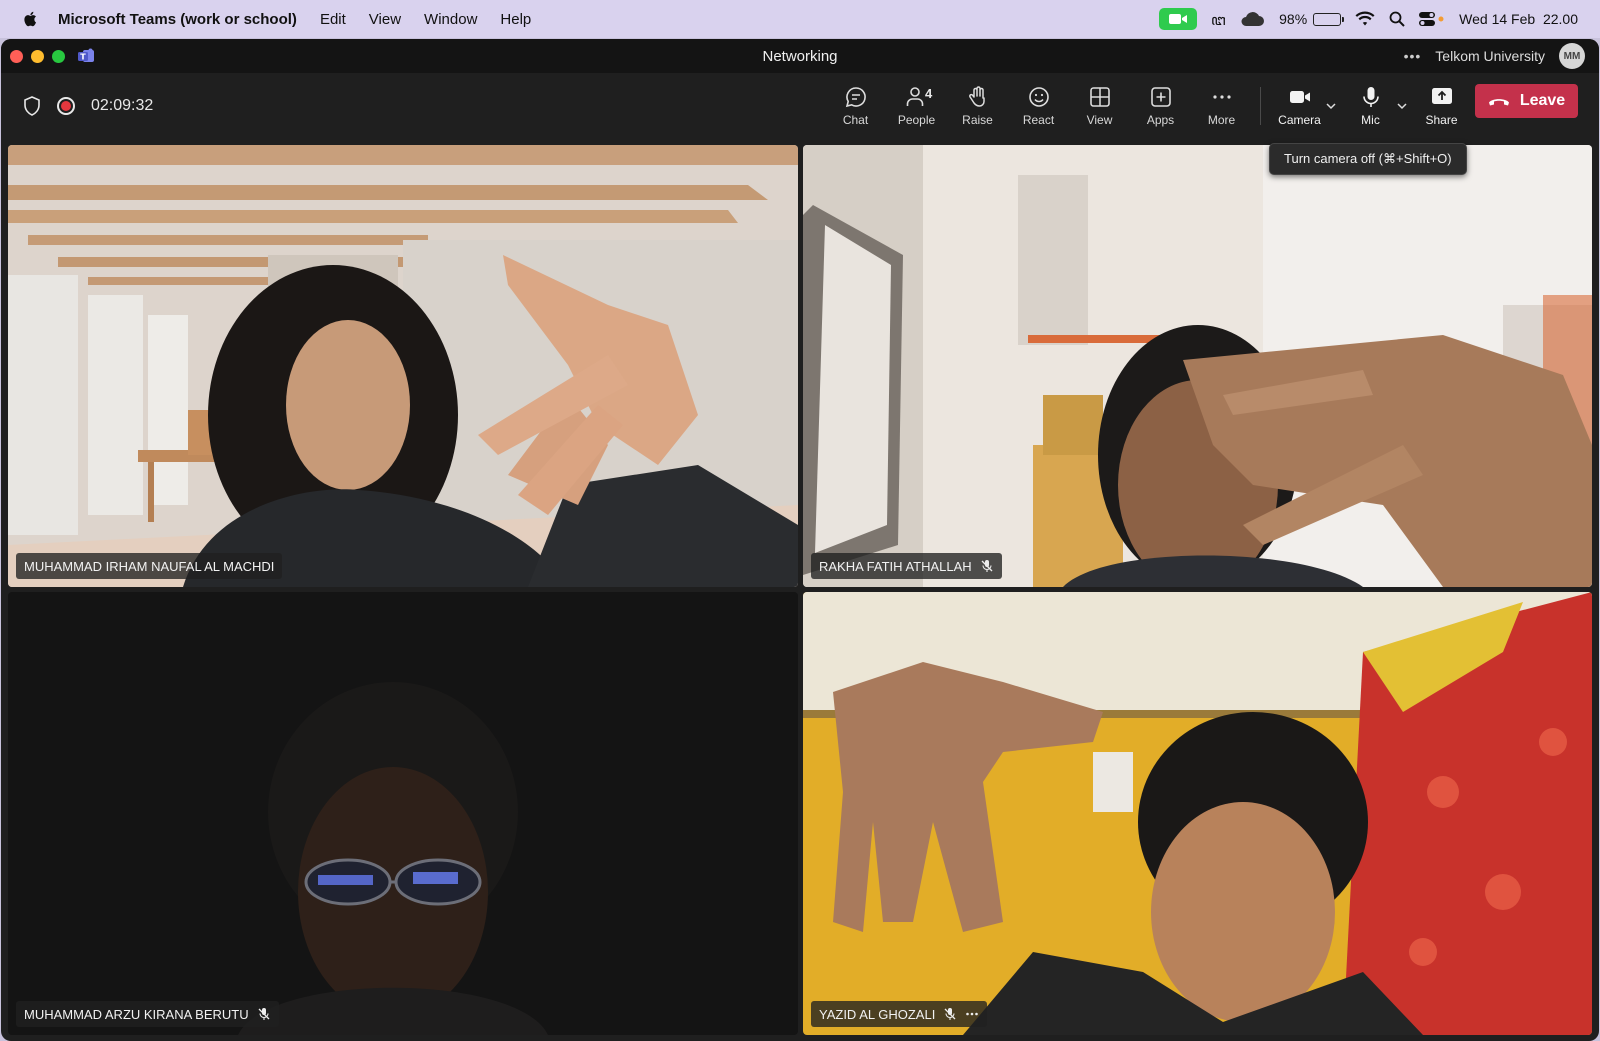  What do you see at coordinates (32, 106) in the screenshot?
I see `shield-icon` at bounding box center [32, 106].